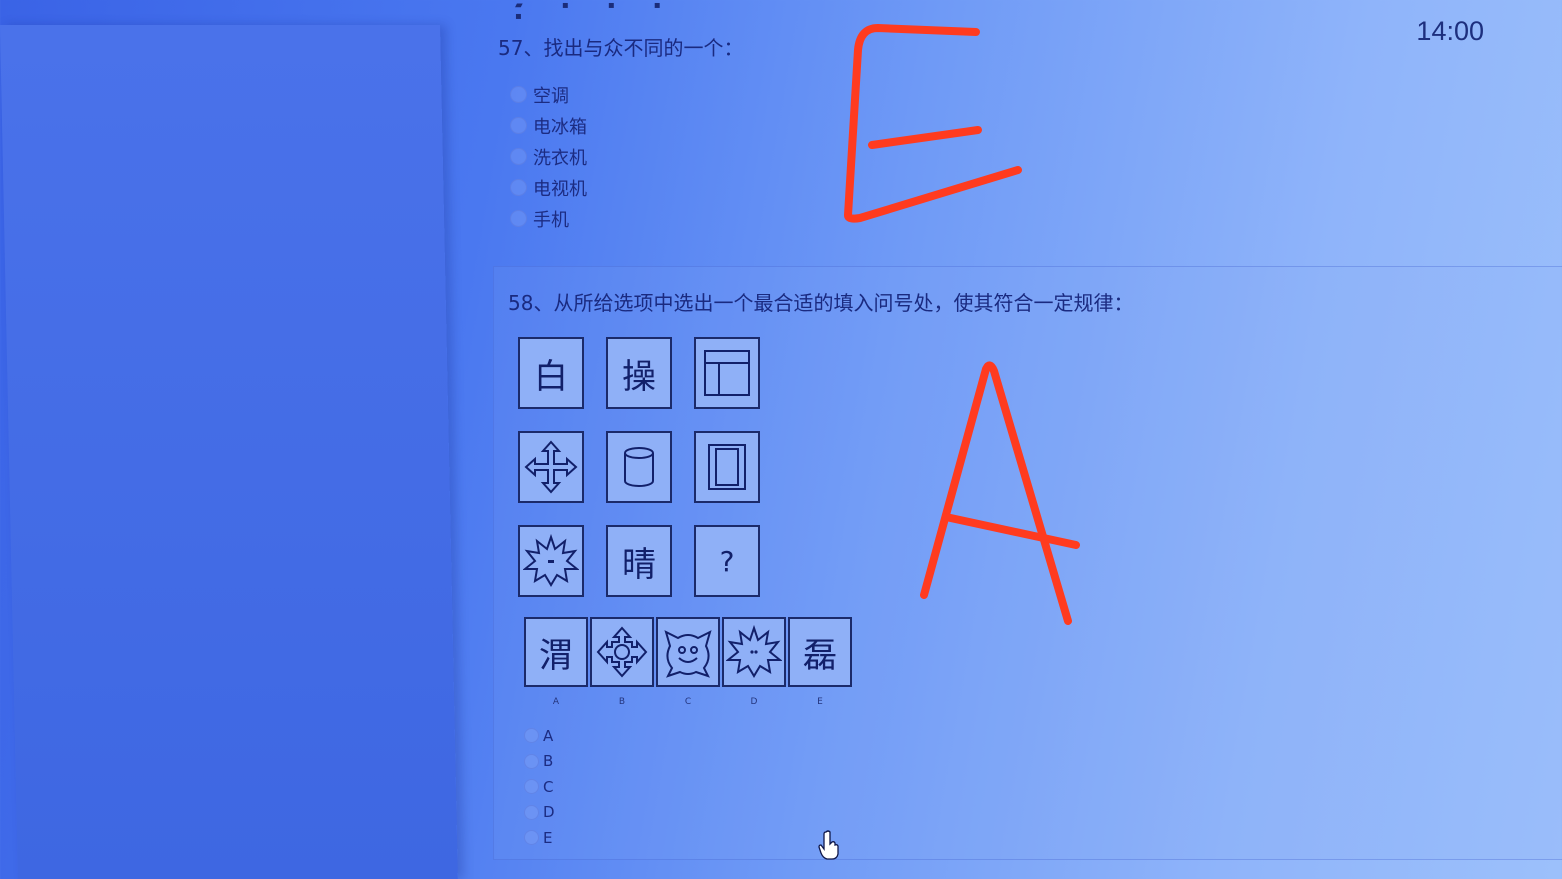 The image size is (1562, 879). I want to click on grid-figure: 晴, so click(639, 561).